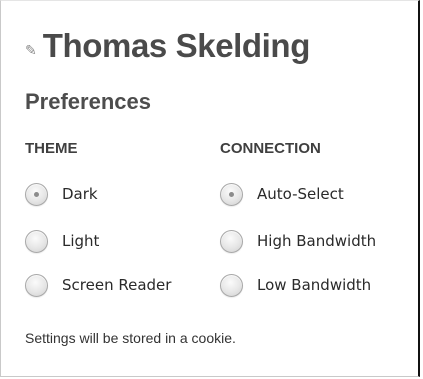 Image resolution: width=423 pixels, height=379 pixels. I want to click on section-title: Preferences, so click(88, 101).